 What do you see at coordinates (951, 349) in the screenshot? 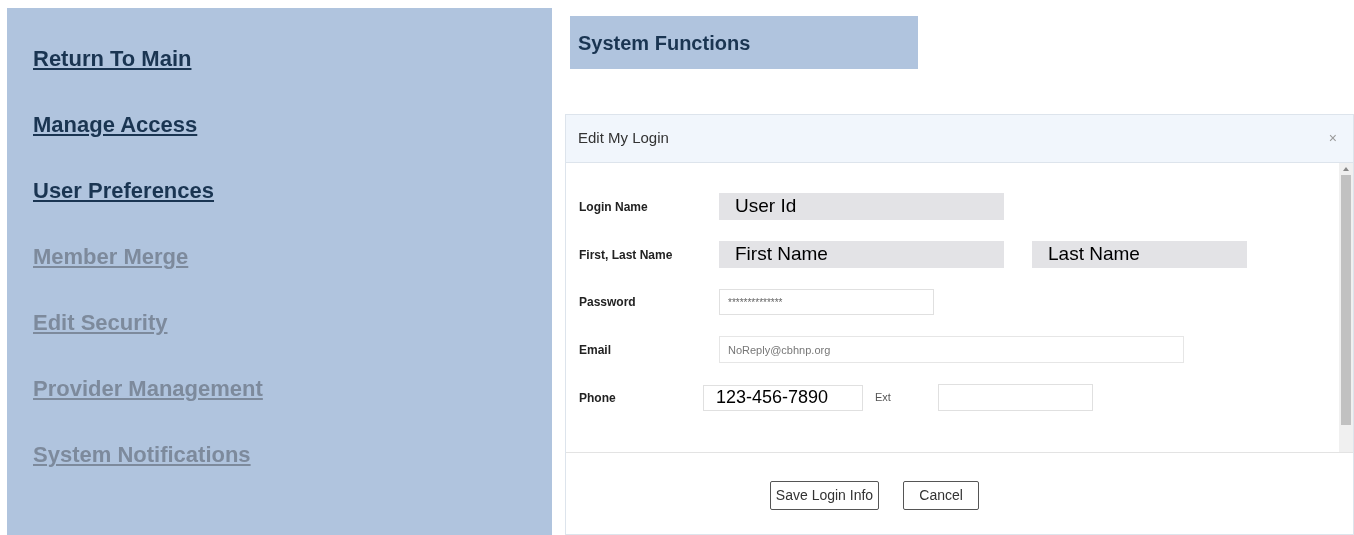
I see `email-field: NoReply@cbhnp.org` at bounding box center [951, 349].